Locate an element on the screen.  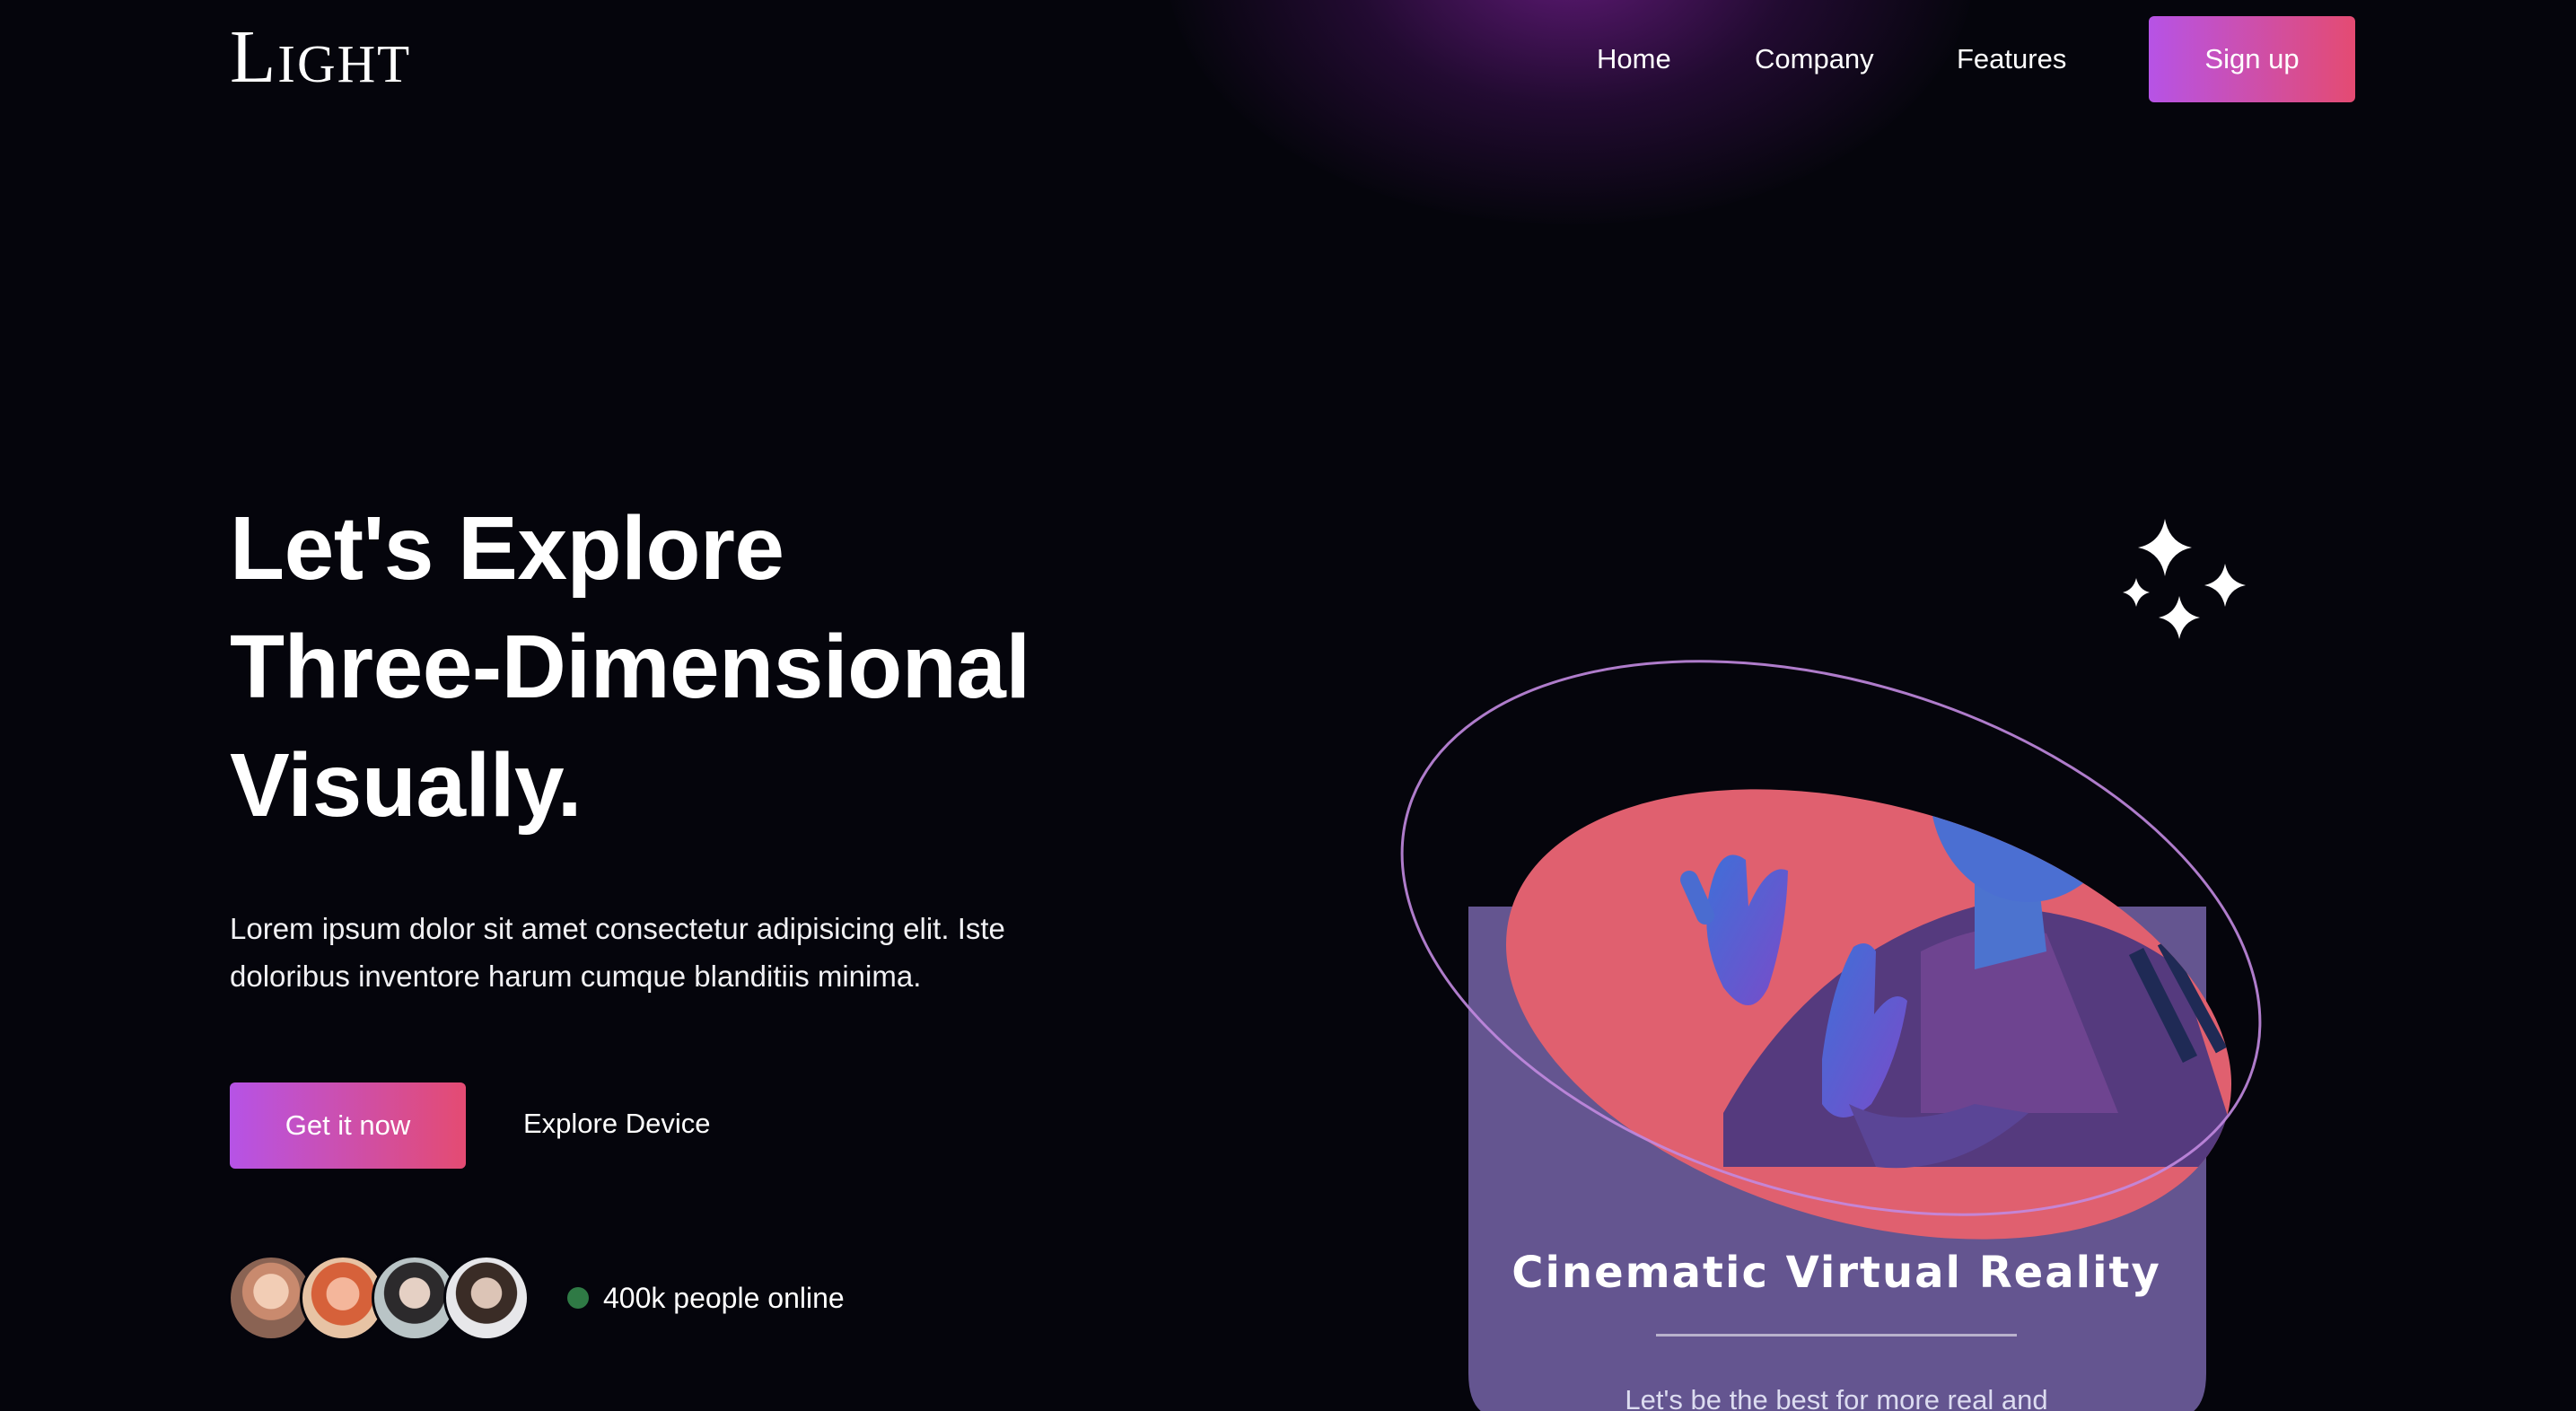
user-avatar is located at coordinates (486, 1298).